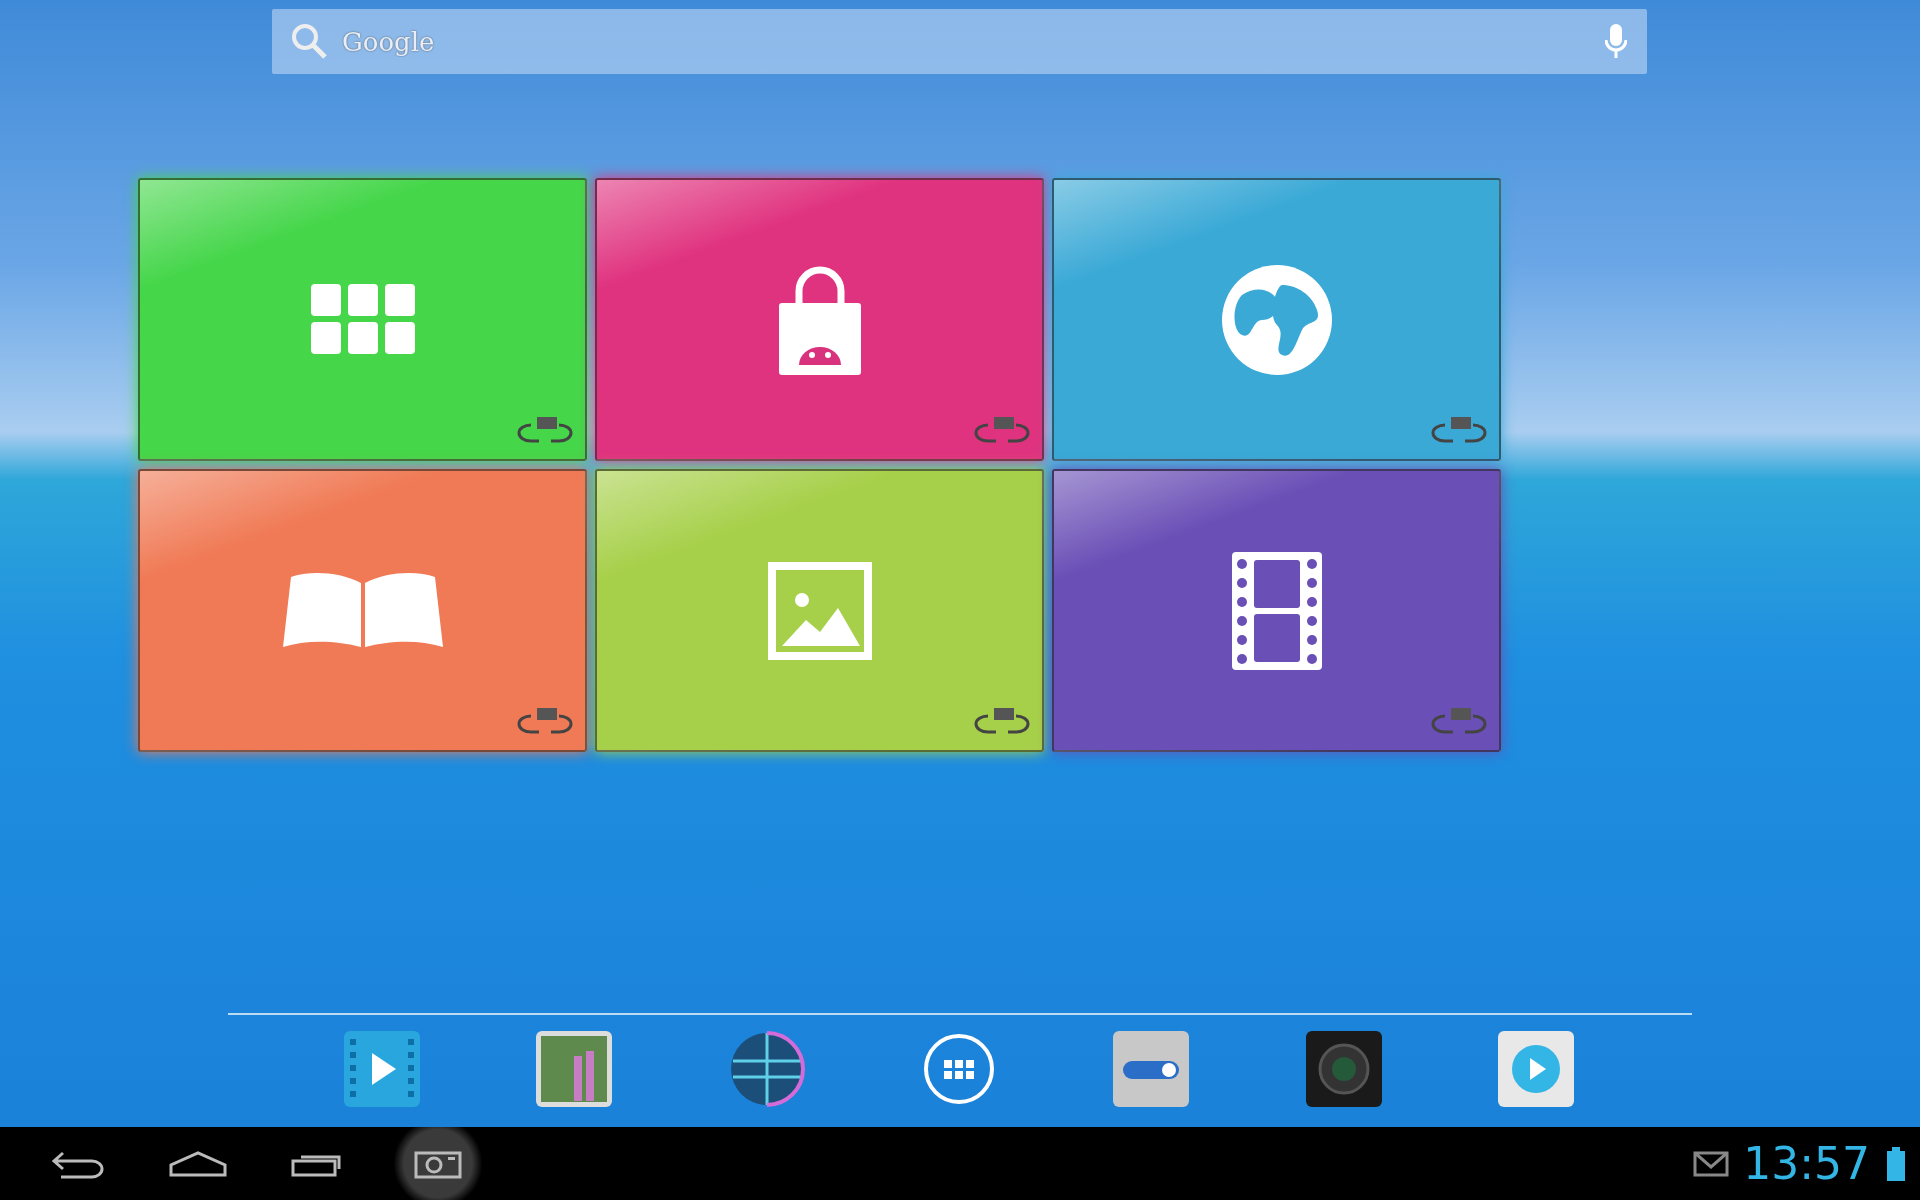  I want to click on search-icon, so click(309, 41).